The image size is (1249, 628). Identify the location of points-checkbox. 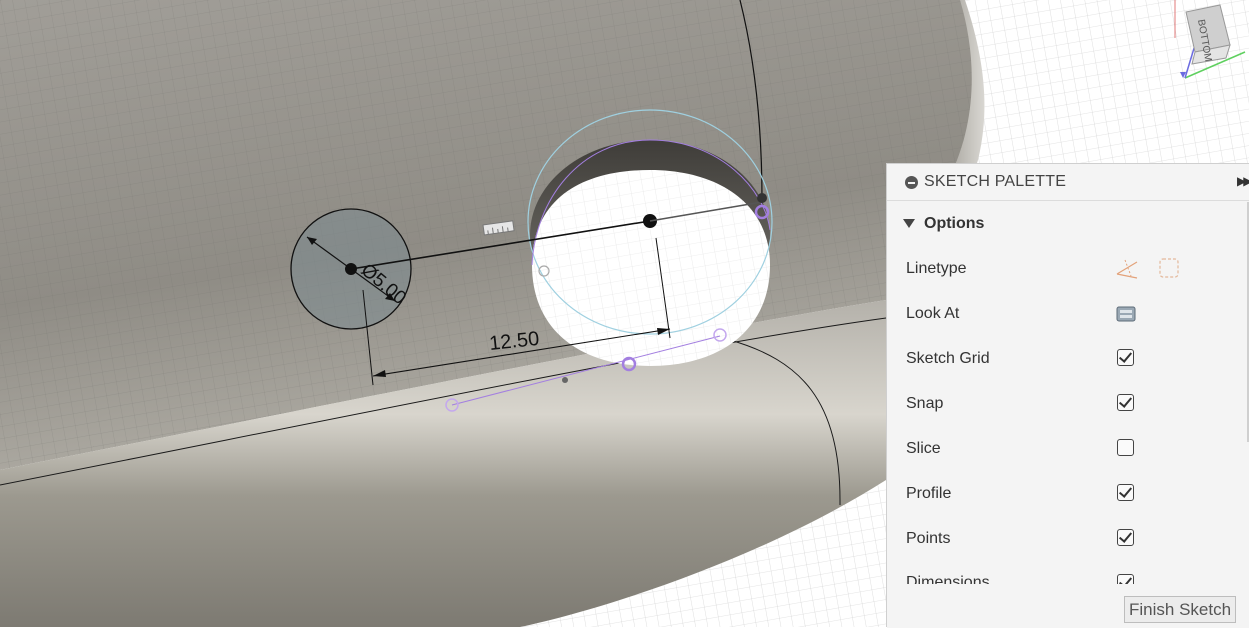
(1125, 537).